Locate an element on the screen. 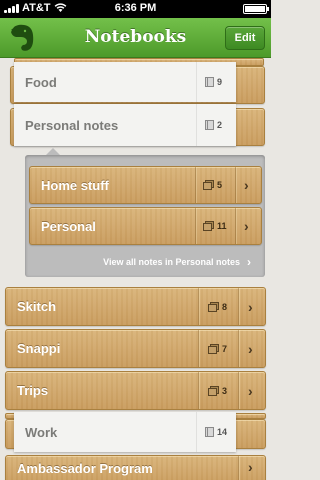  stack-label: Trips is located at coordinates (33, 390).